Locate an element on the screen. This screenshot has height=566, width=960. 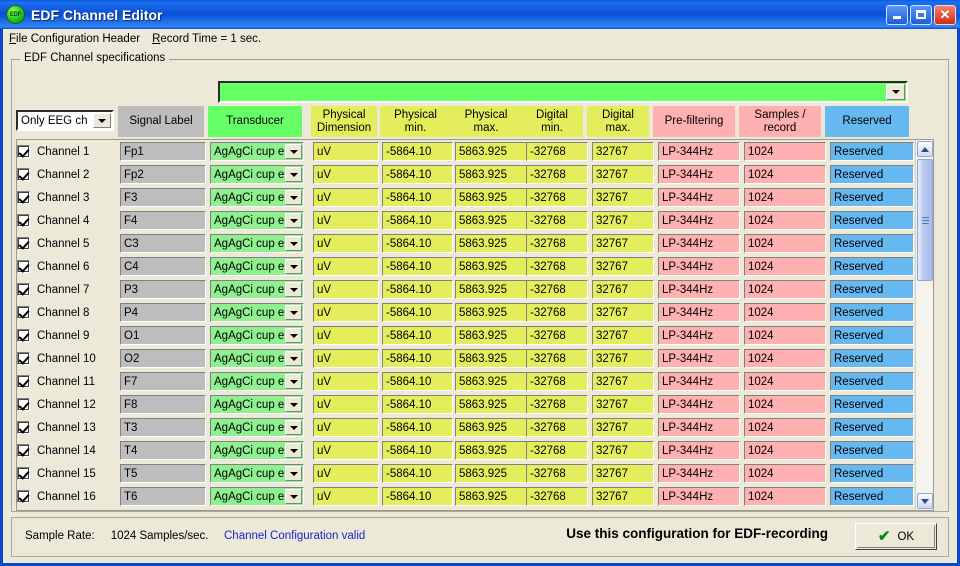
signal-cell: T4 is located at coordinates (163, 450).